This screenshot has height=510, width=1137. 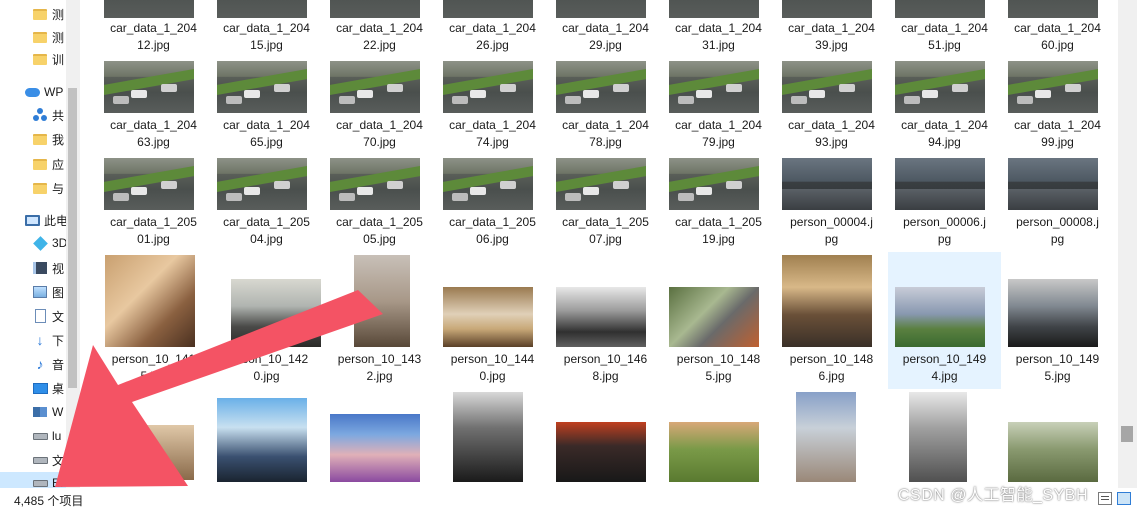 What do you see at coordinates (40, 268) in the screenshot?
I see `video-icon` at bounding box center [40, 268].